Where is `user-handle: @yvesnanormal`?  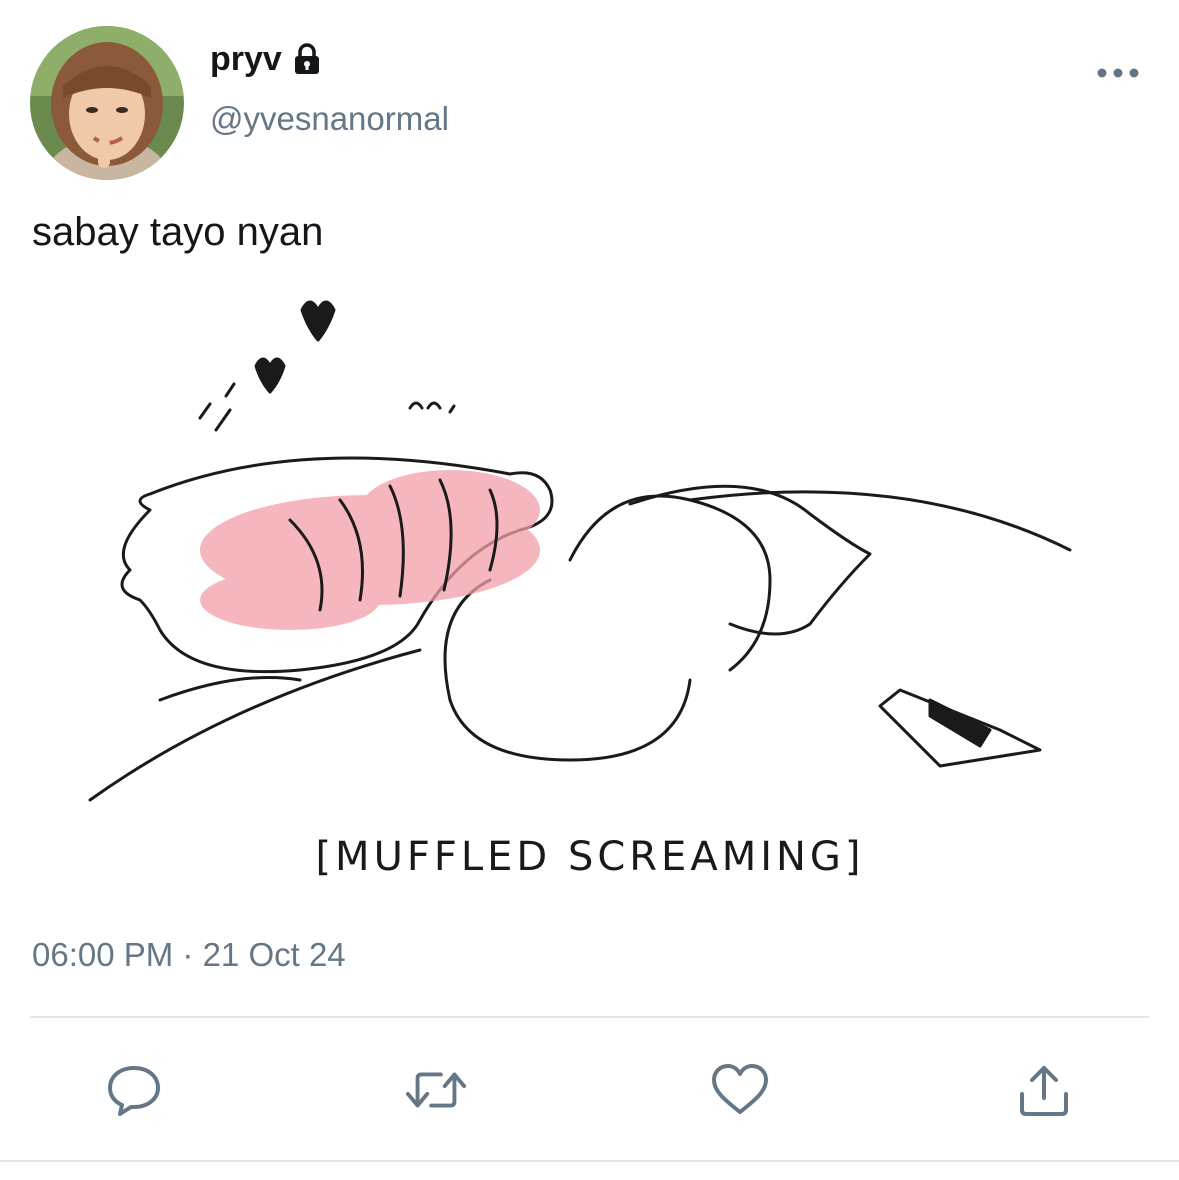 user-handle: @yvesnanormal is located at coordinates (329, 118).